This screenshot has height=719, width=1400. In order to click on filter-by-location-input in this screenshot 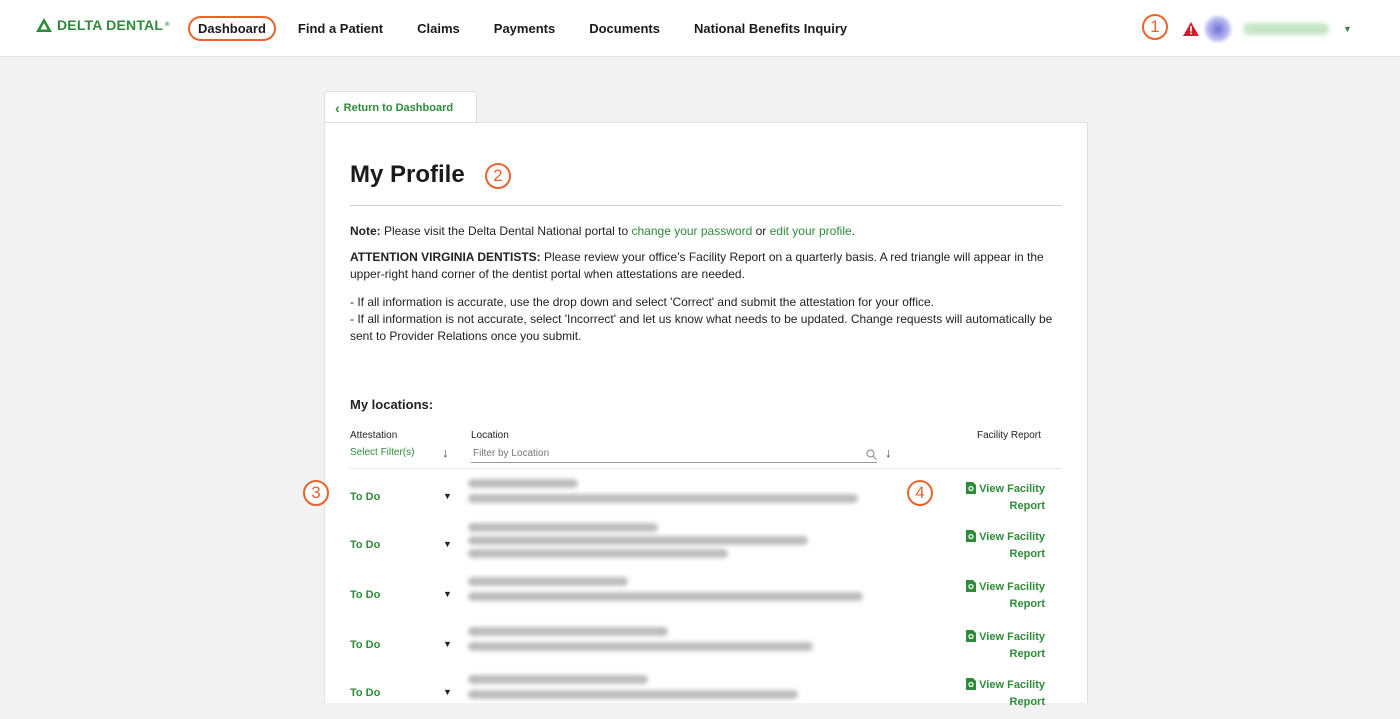, I will do `click(674, 454)`.